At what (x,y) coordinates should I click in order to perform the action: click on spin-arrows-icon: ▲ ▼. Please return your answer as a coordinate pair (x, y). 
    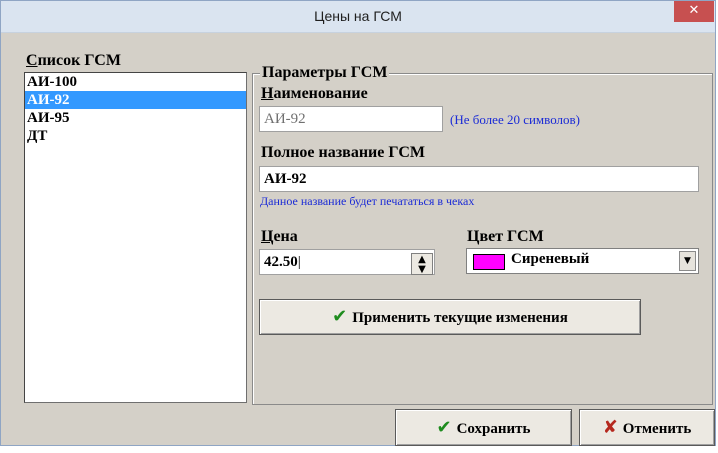
    Looking at the image, I should click on (422, 264).